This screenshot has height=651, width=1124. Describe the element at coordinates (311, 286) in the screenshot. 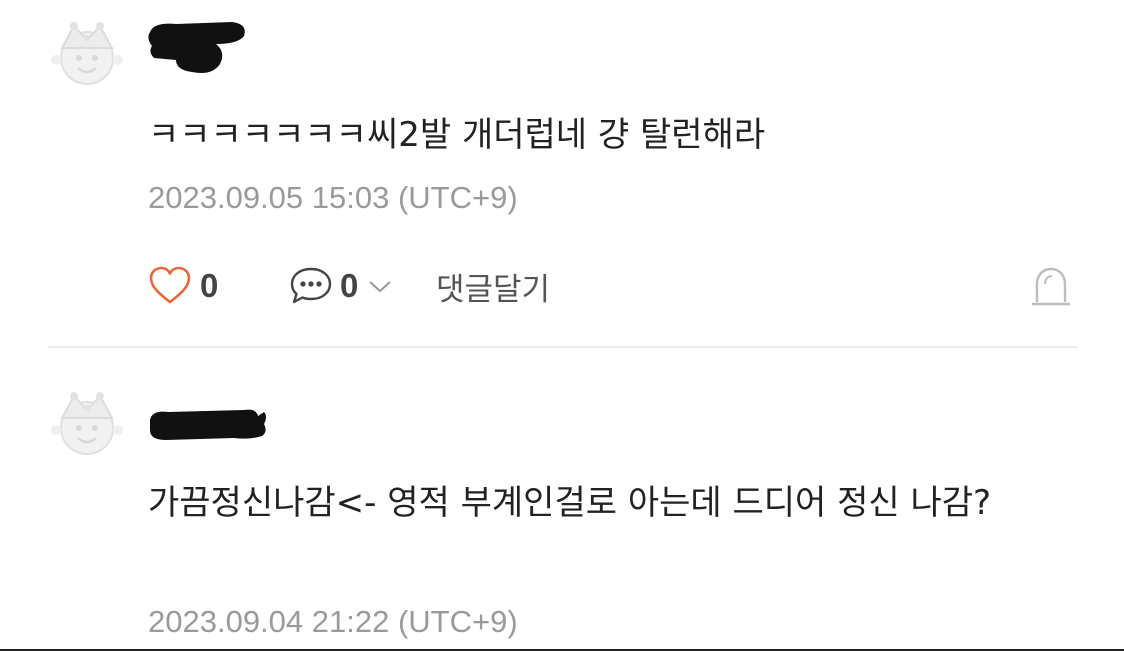

I see `speech-bubble-icon` at that location.